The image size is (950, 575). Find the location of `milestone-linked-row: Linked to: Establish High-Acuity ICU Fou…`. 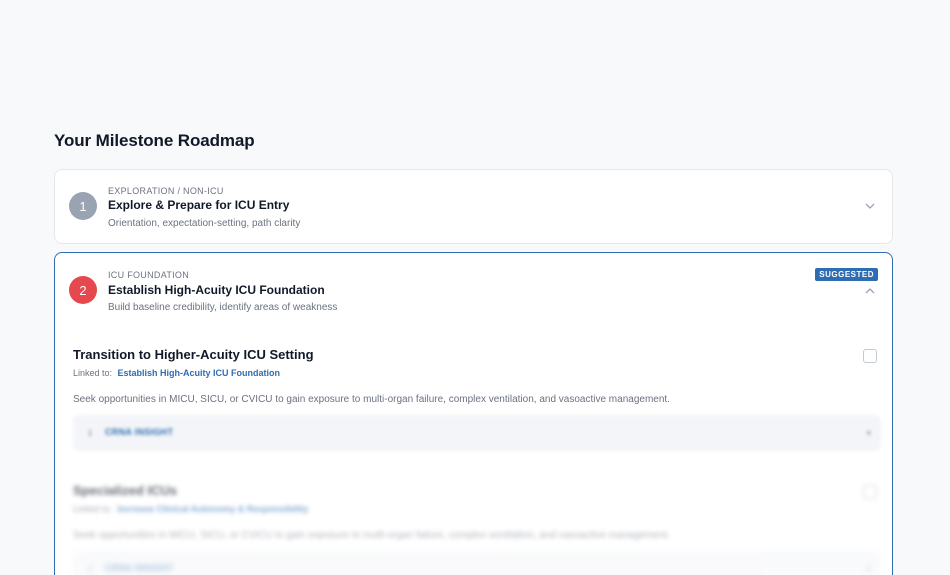

milestone-linked-row: Linked to: Establish High-Acuity ICU Fou… is located at coordinates (477, 373).